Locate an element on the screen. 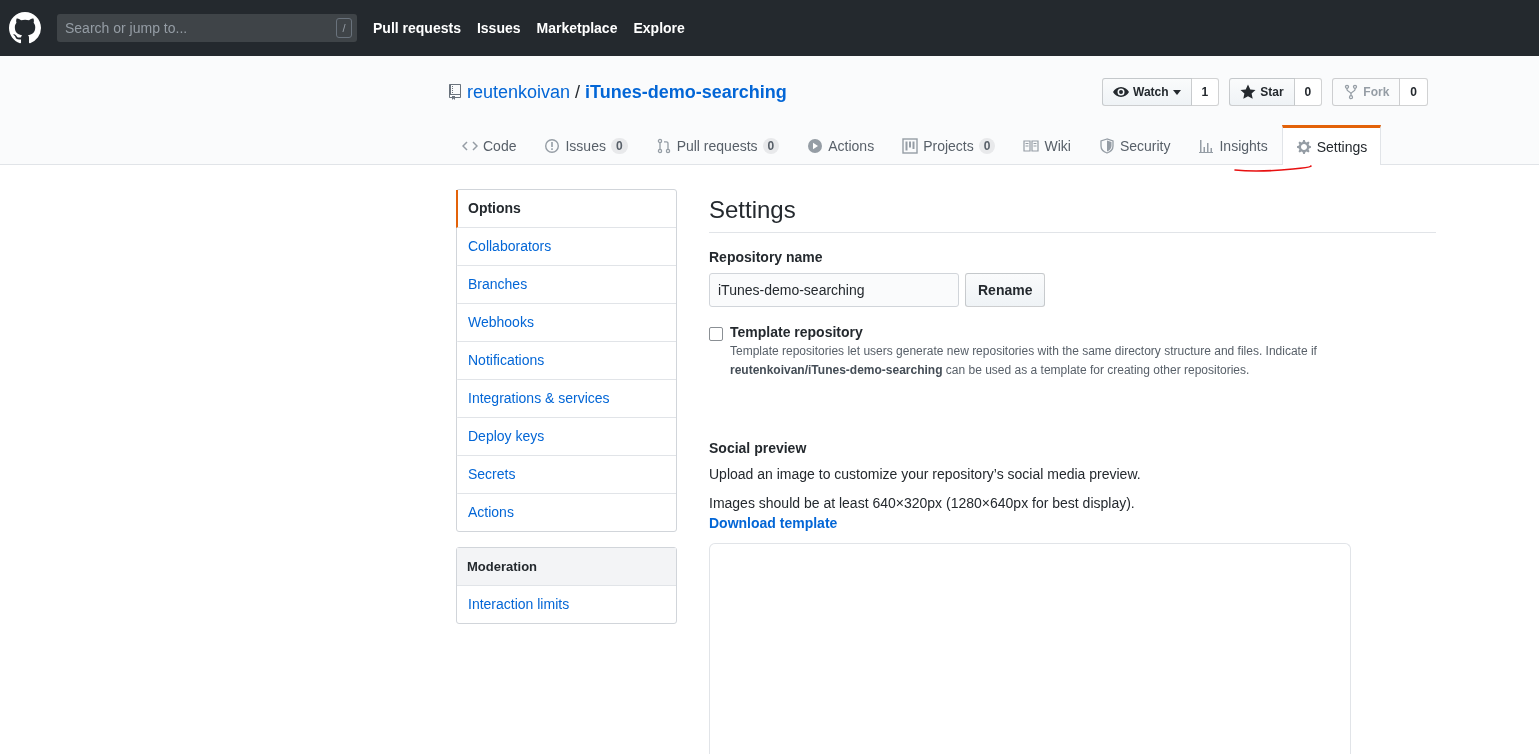 The height and width of the screenshot is (754, 1539). repo-tab: Pull requests 0 is located at coordinates (717, 144).